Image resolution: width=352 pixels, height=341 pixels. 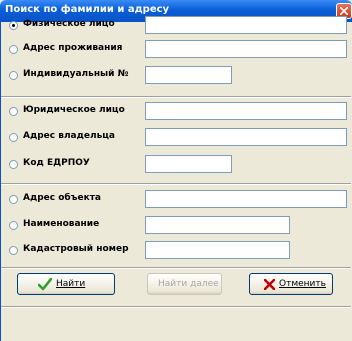 What do you see at coordinates (69, 136) in the screenshot?
I see `option-label-owner-address: Адрес владельца` at bounding box center [69, 136].